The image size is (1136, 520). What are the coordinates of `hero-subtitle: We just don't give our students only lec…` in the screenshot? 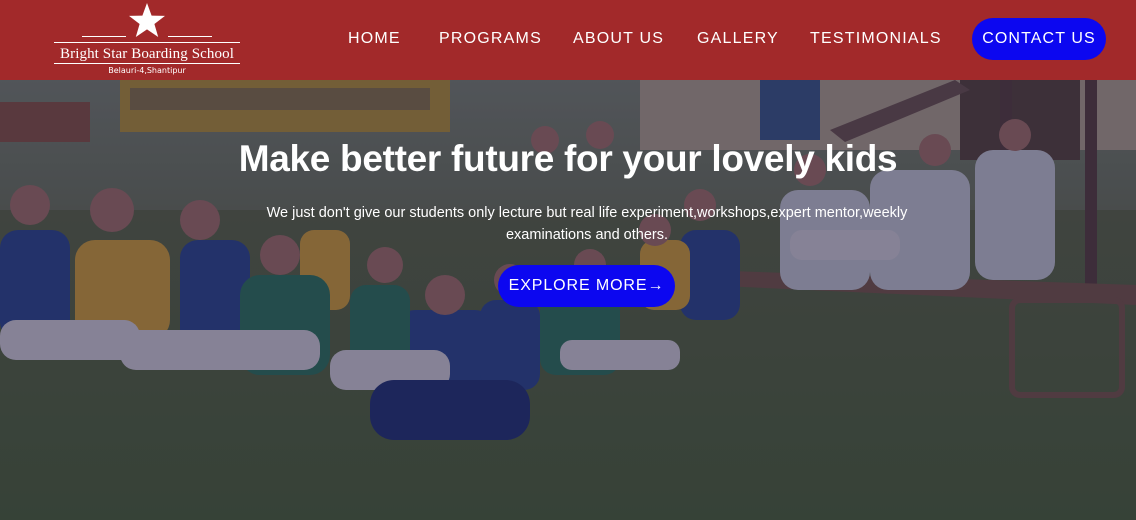 It's located at (587, 224).